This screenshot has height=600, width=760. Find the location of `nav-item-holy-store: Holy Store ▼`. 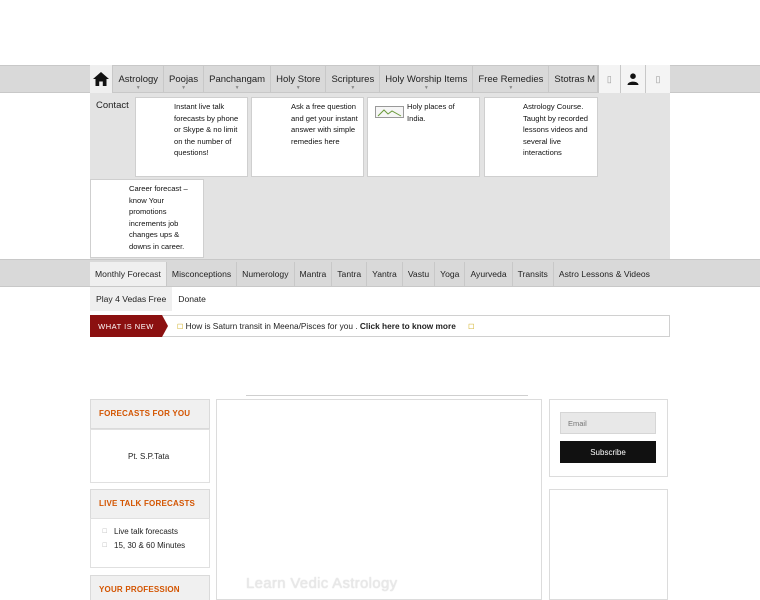

nav-item-holy-store: Holy Store ▼ is located at coordinates (299, 79).